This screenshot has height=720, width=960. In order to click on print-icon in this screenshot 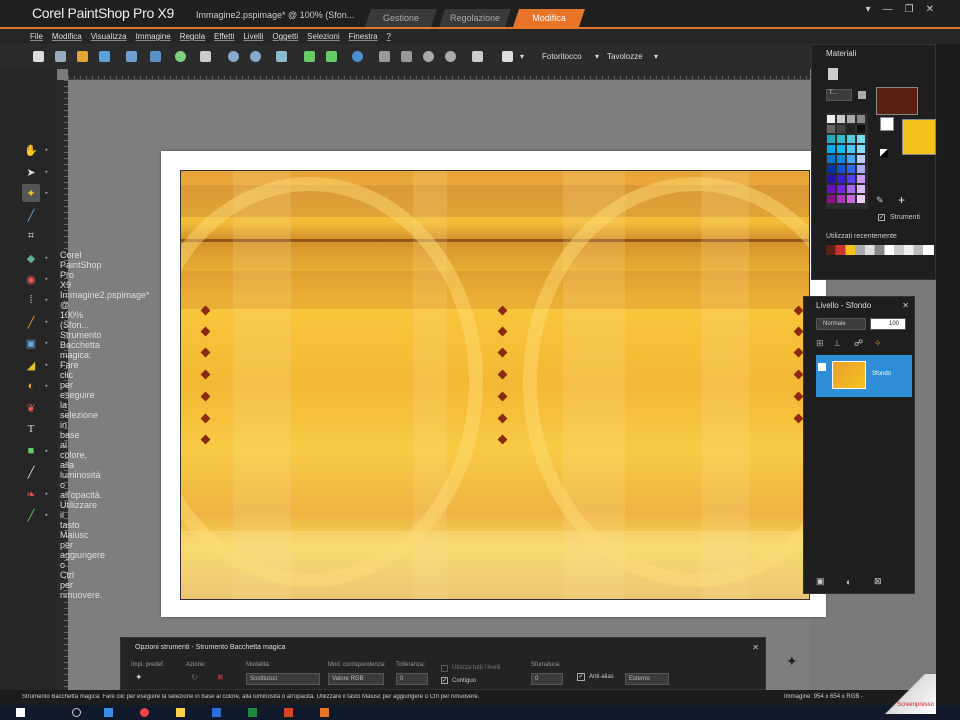, I will do `click(205, 56)`.